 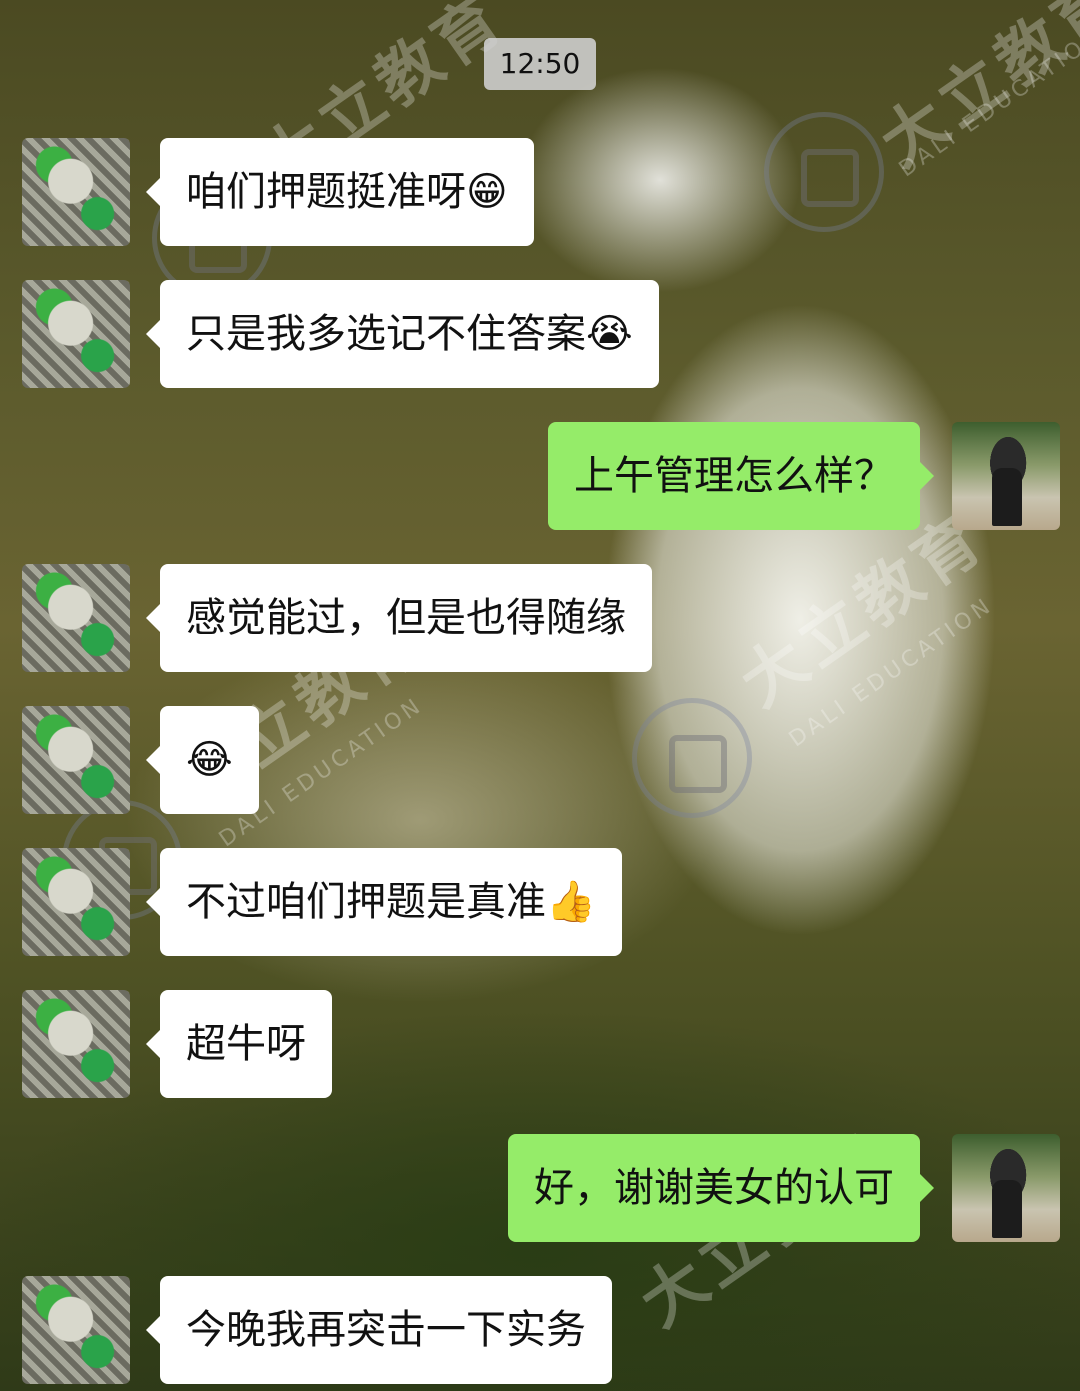 I want to click on timestamp-badge: 12:50, so click(x=540, y=64).